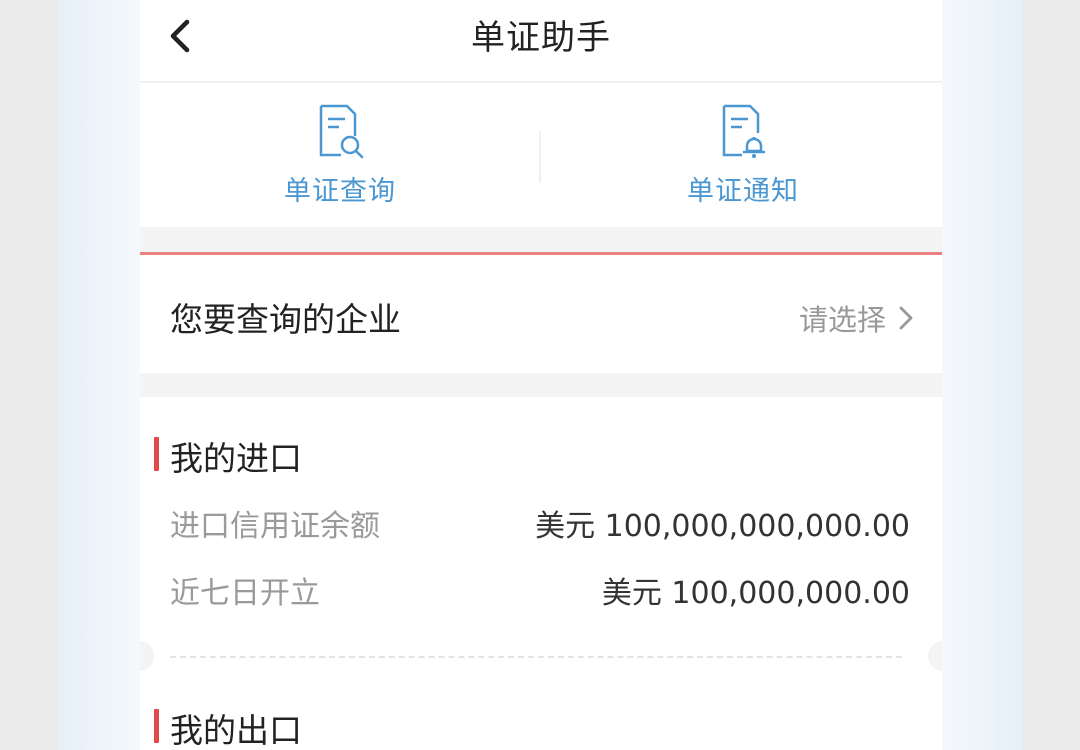 The width and height of the screenshot is (1080, 750). What do you see at coordinates (541, 38) in the screenshot?
I see `page-title: 单证助手` at bounding box center [541, 38].